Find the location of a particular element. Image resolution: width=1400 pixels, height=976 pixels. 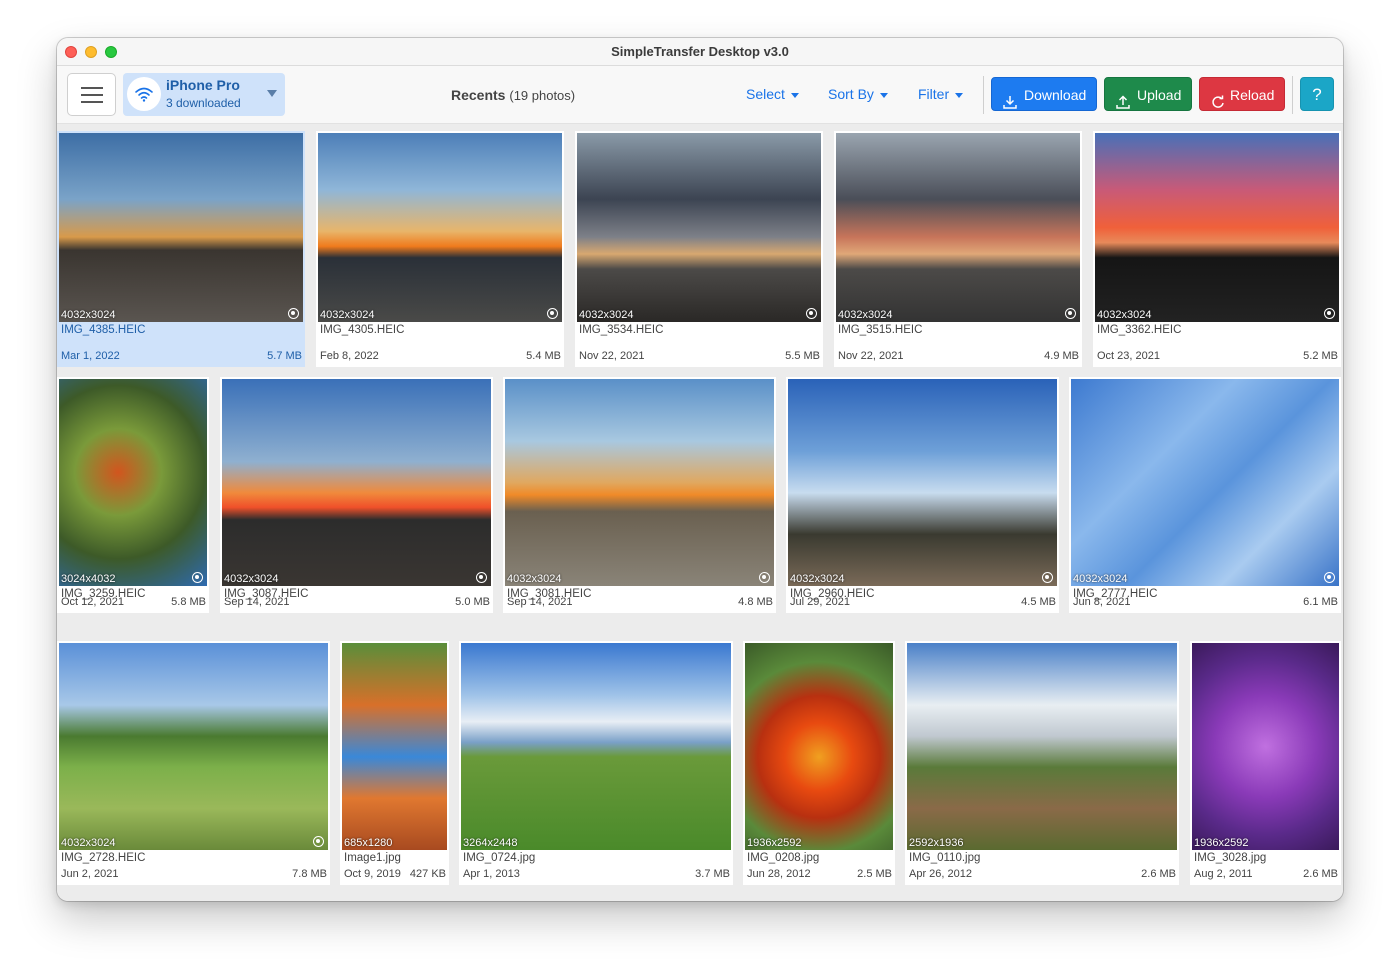

photo-card: 3264x2448 IMG_0724.jpg Apr 1, 2013 3.7 MB is located at coordinates (596, 763).